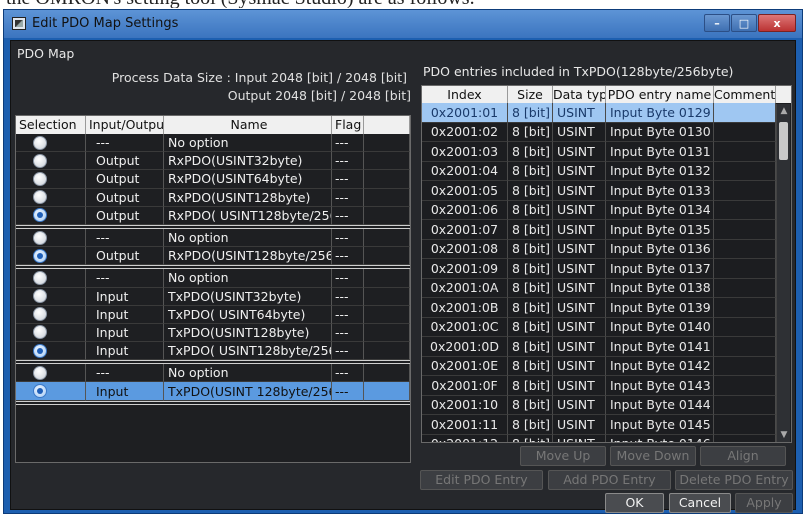 This screenshot has width=804, height=516. I want to click on pdo-entry-row: 0x2001:03 8 [bit] USINT Input Byte 0131, so click(606, 152).